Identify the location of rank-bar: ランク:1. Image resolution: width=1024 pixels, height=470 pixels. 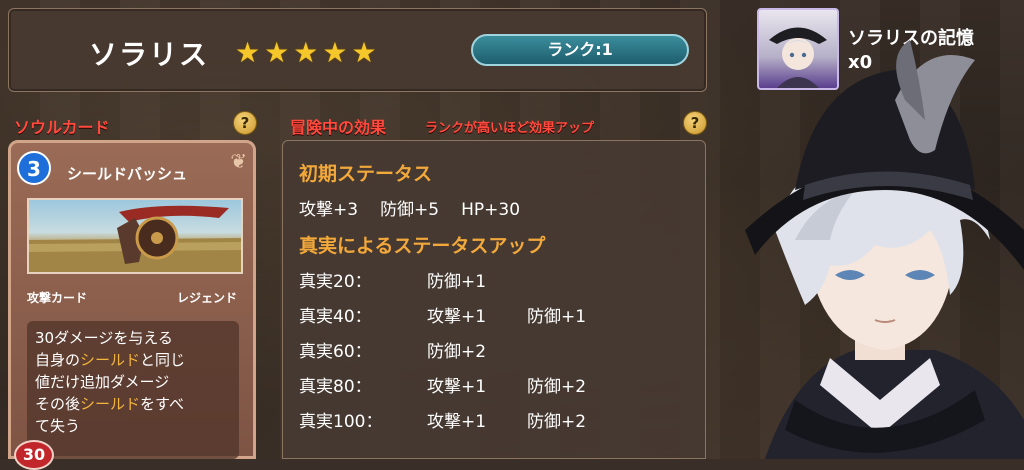
(580, 50).